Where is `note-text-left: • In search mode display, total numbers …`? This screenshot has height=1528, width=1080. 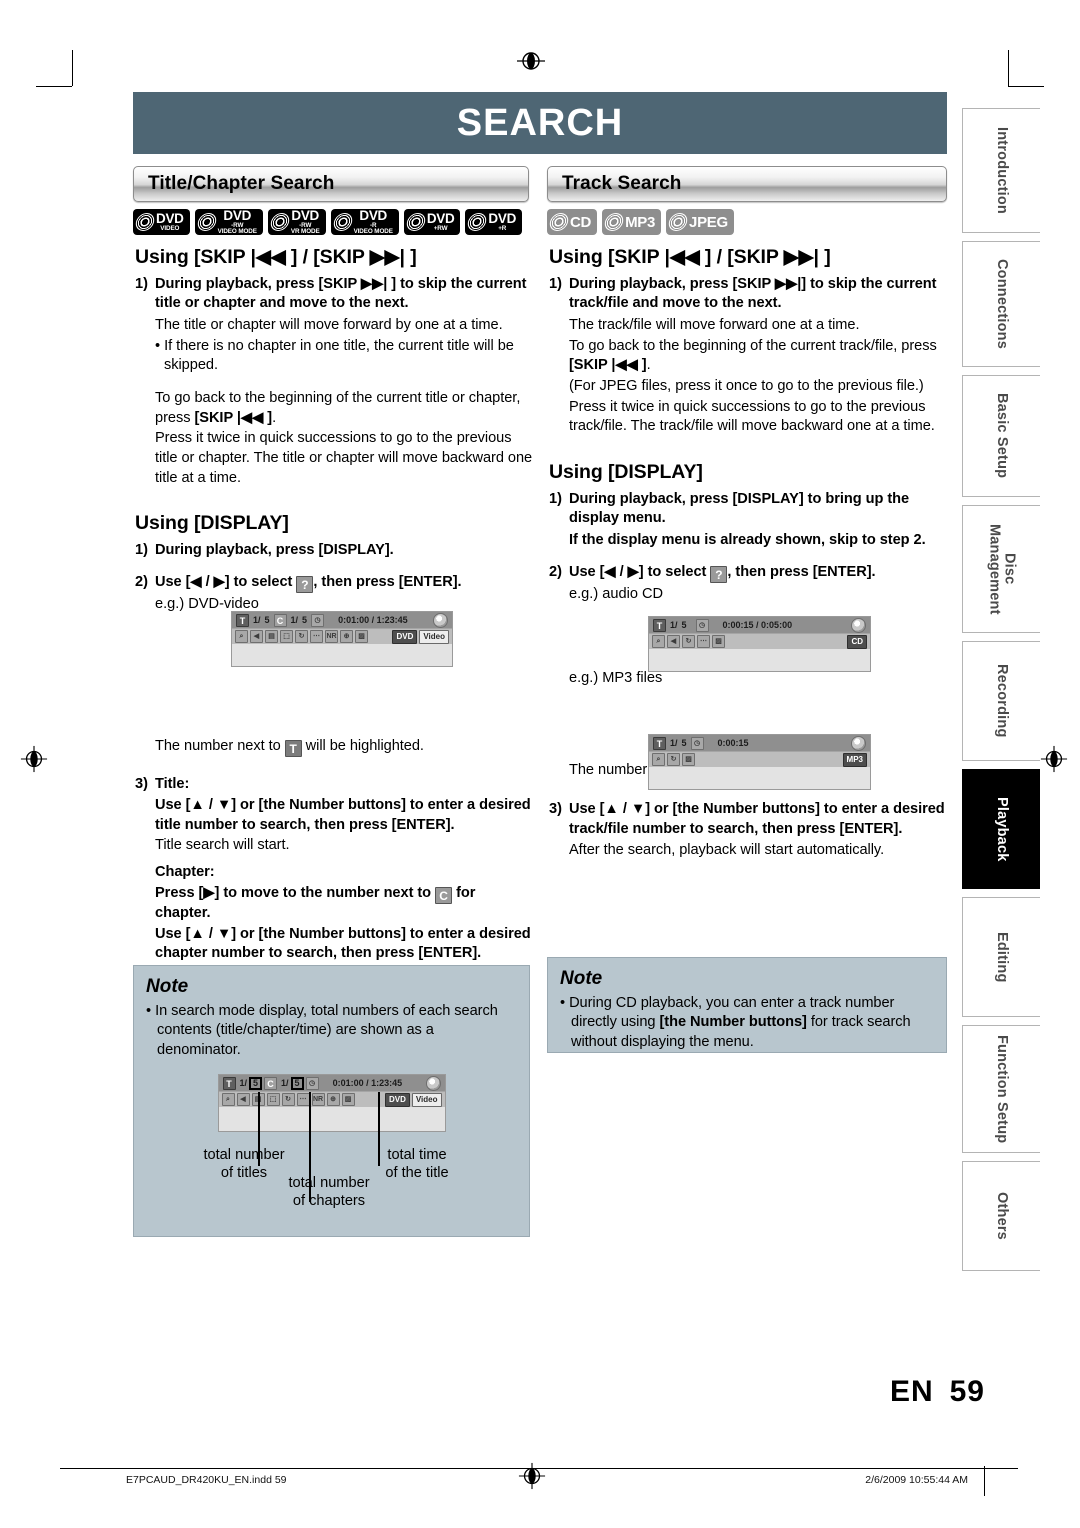 note-text-left: • In search mode display, total numbers … is located at coordinates (322, 1030).